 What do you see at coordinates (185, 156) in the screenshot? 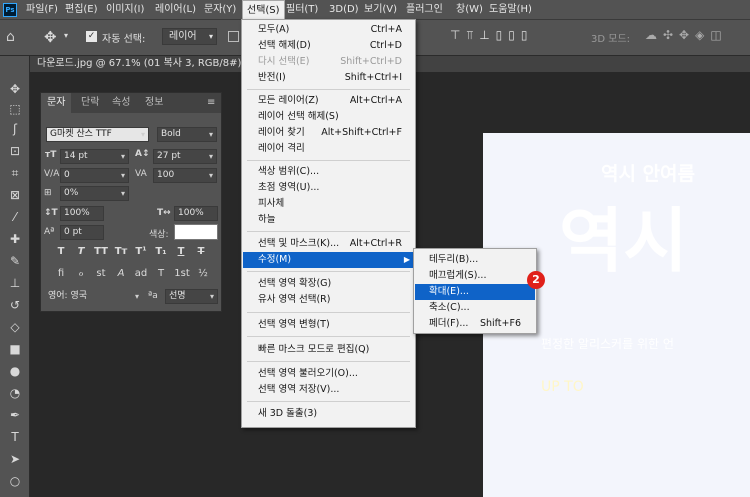
I see `leading-field: 27 pt ▾` at bounding box center [185, 156].